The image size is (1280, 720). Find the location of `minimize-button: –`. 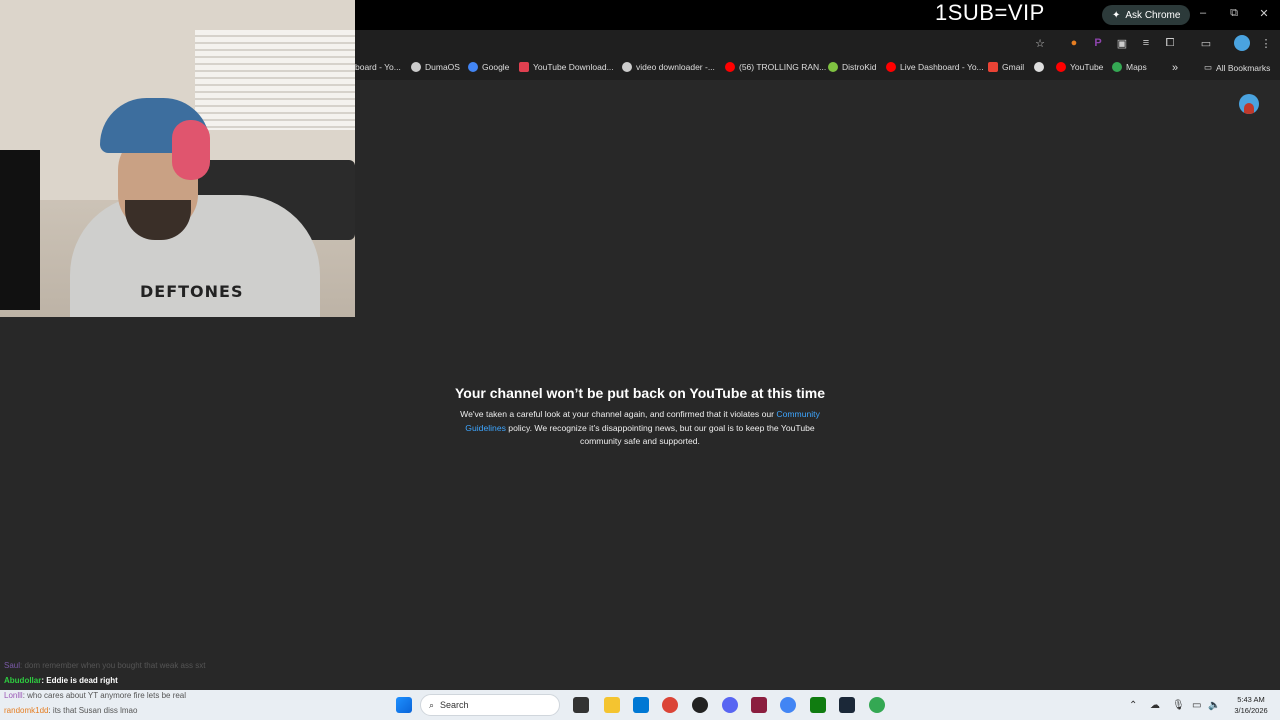

minimize-button: – is located at coordinates (1203, 13).